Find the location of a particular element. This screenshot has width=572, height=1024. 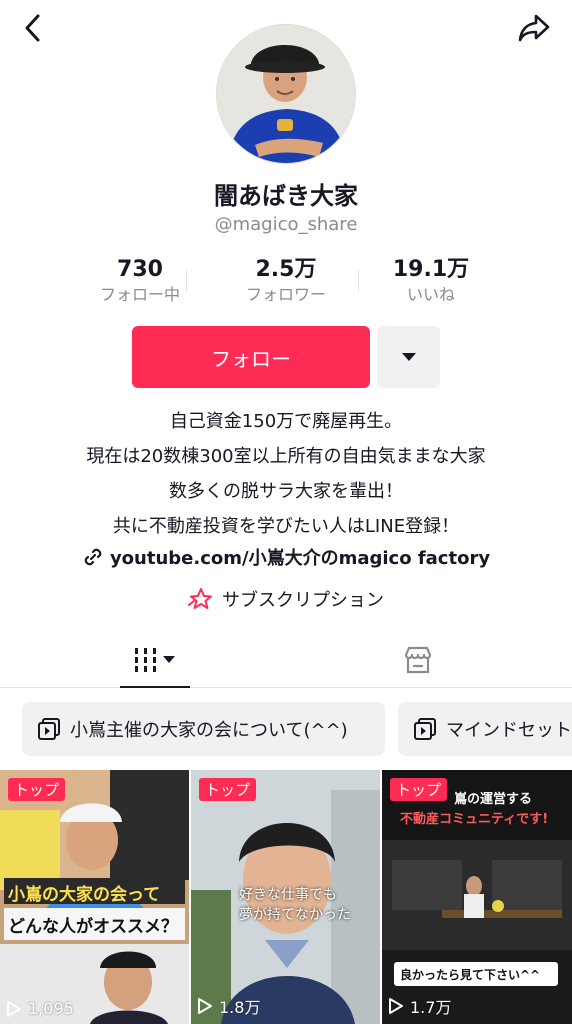

back-button is located at coordinates (34, 28).